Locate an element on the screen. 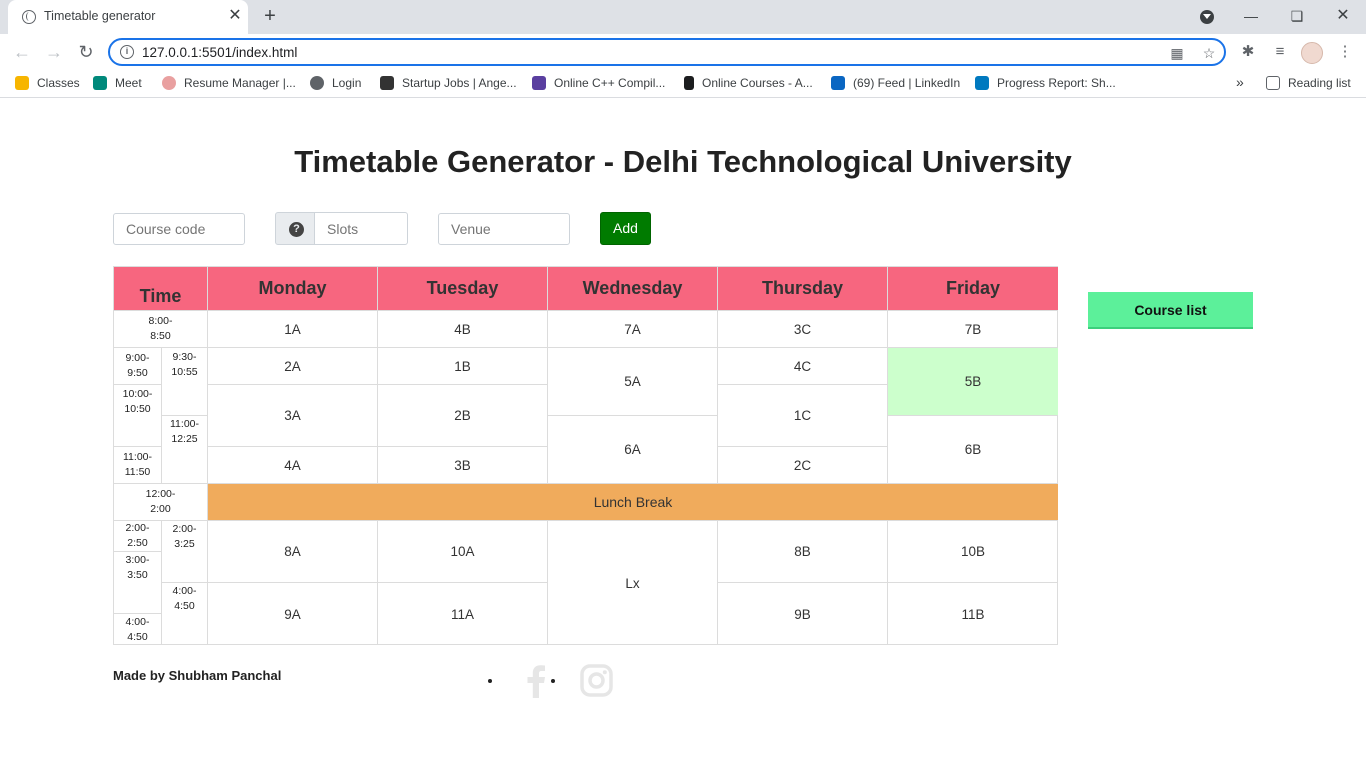  instagram-icon is located at coordinates (596, 680).